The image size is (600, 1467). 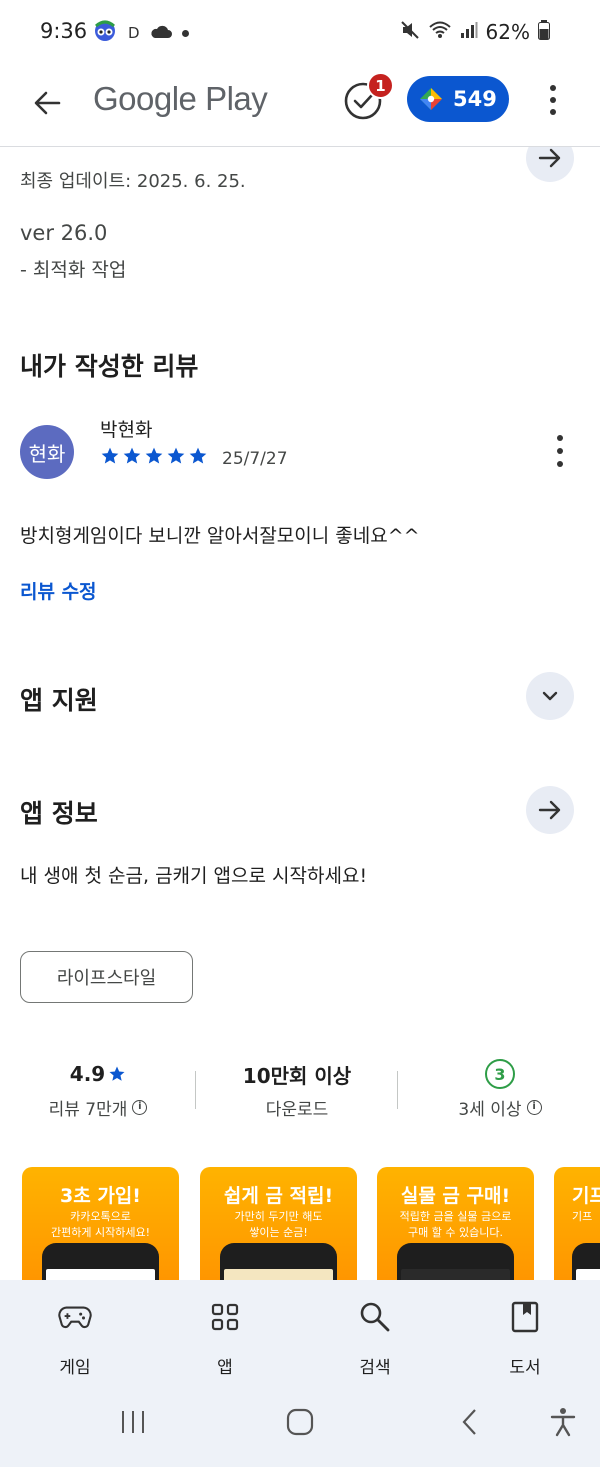 I want to click on accessibility-button, so click(x=563, y=1422).